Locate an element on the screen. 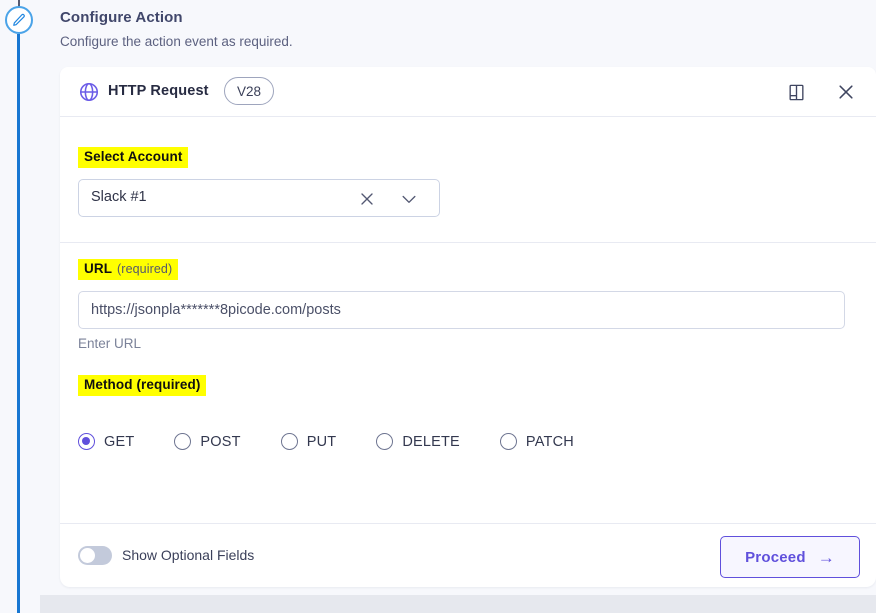 This screenshot has width=876, height=613. method-option-put: PUT is located at coordinates (308, 441).